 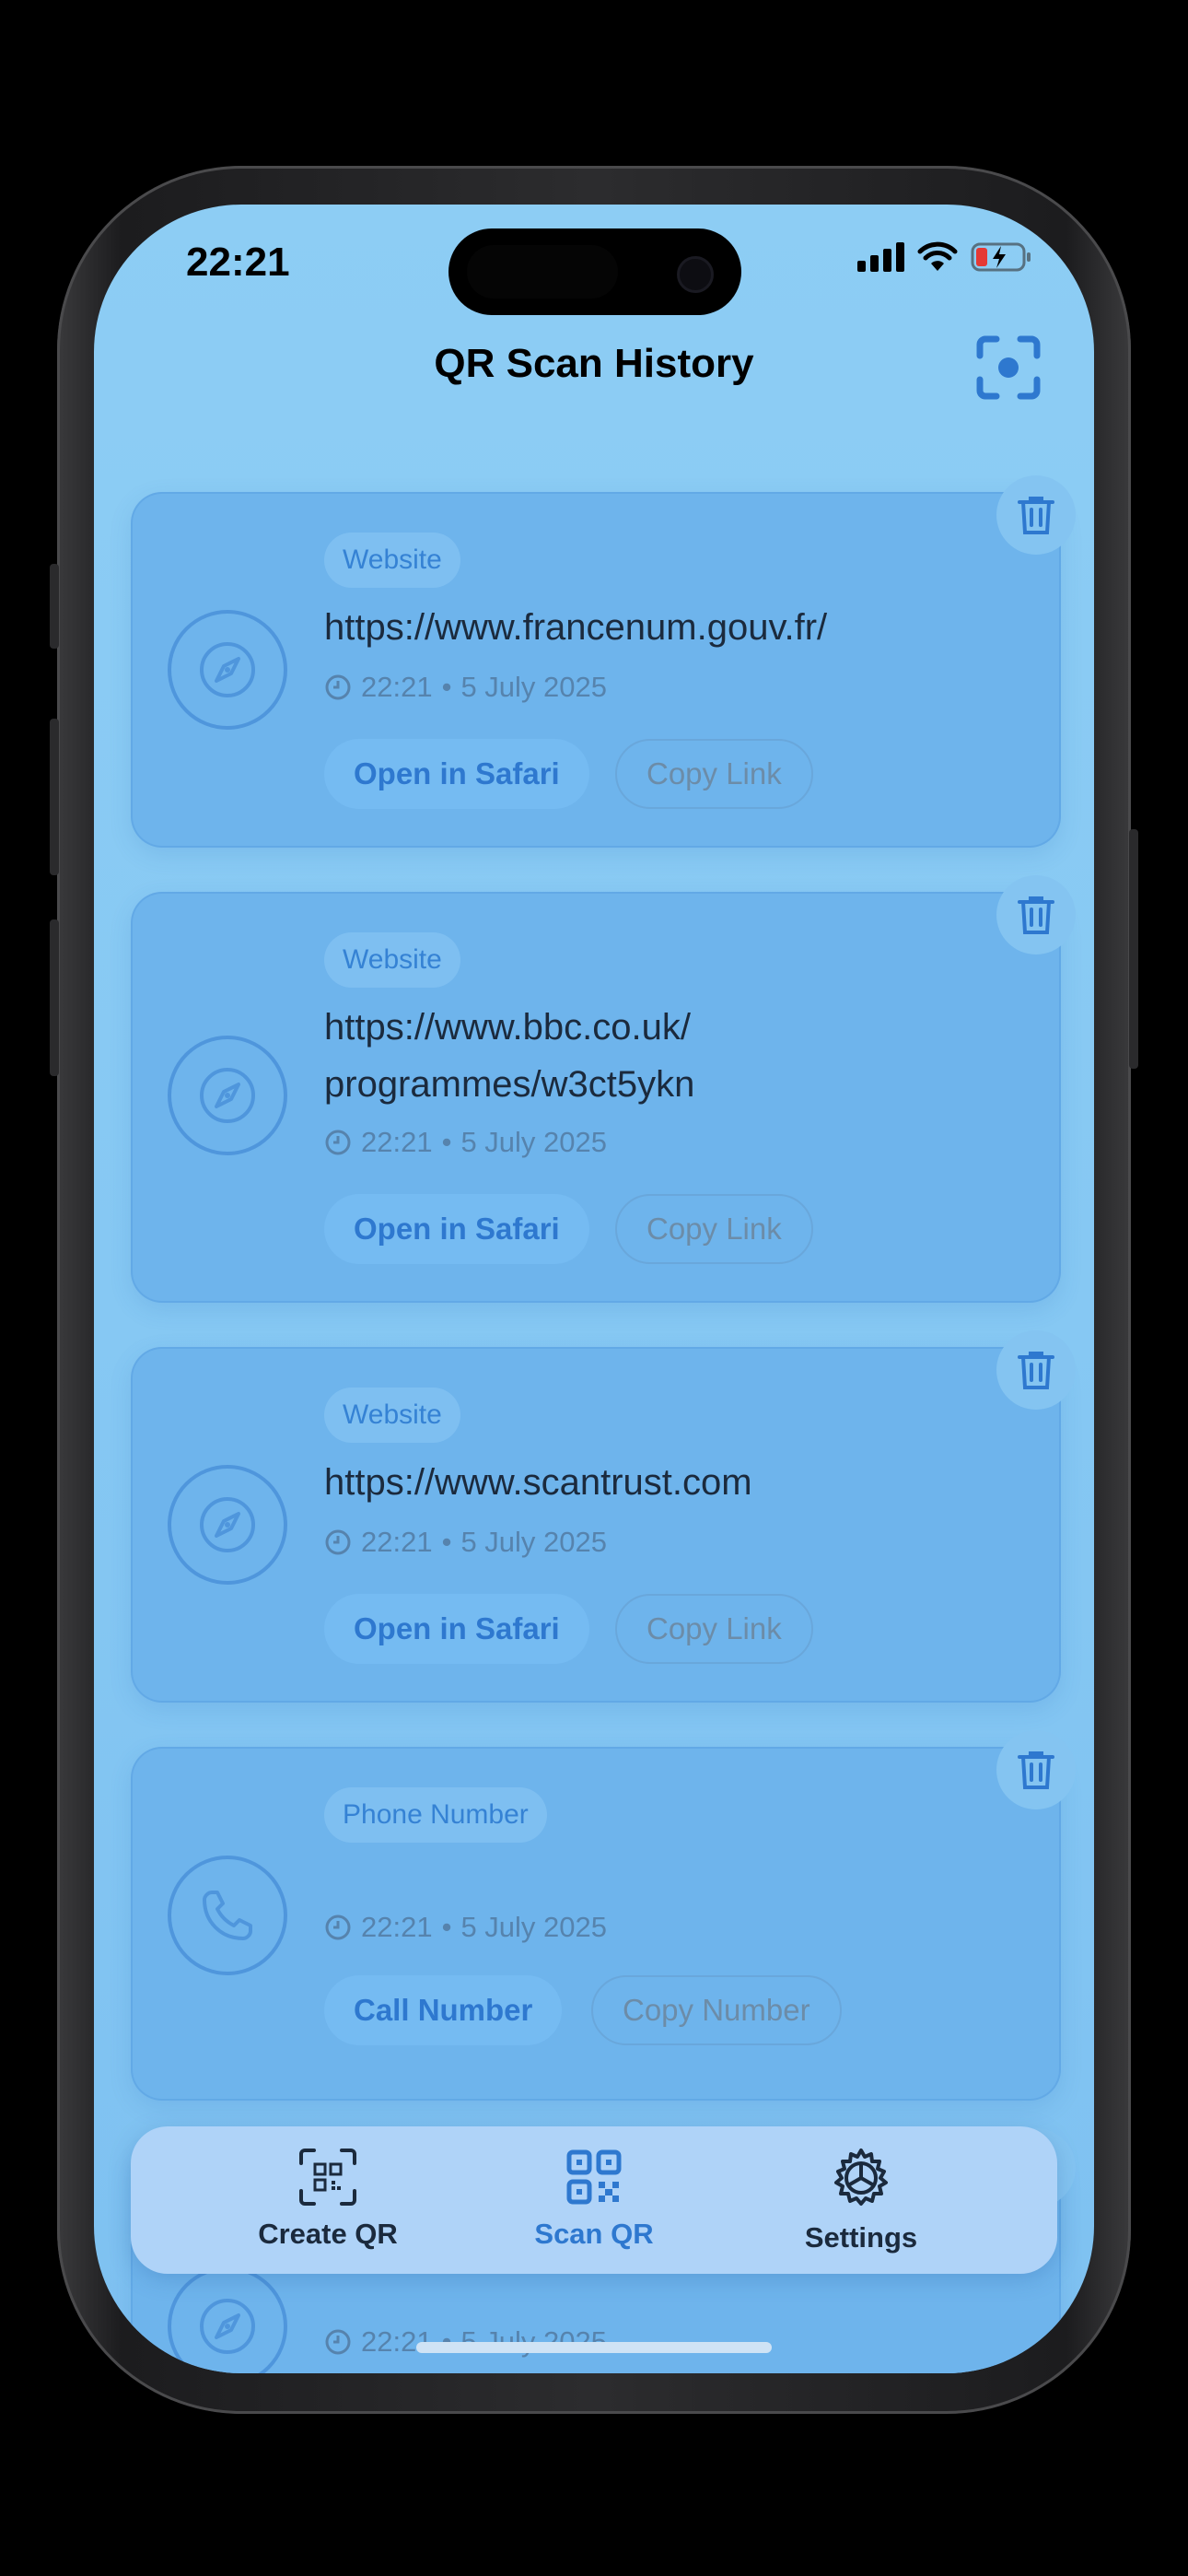 What do you see at coordinates (594, 2177) in the screenshot?
I see `qr-scan-icon` at bounding box center [594, 2177].